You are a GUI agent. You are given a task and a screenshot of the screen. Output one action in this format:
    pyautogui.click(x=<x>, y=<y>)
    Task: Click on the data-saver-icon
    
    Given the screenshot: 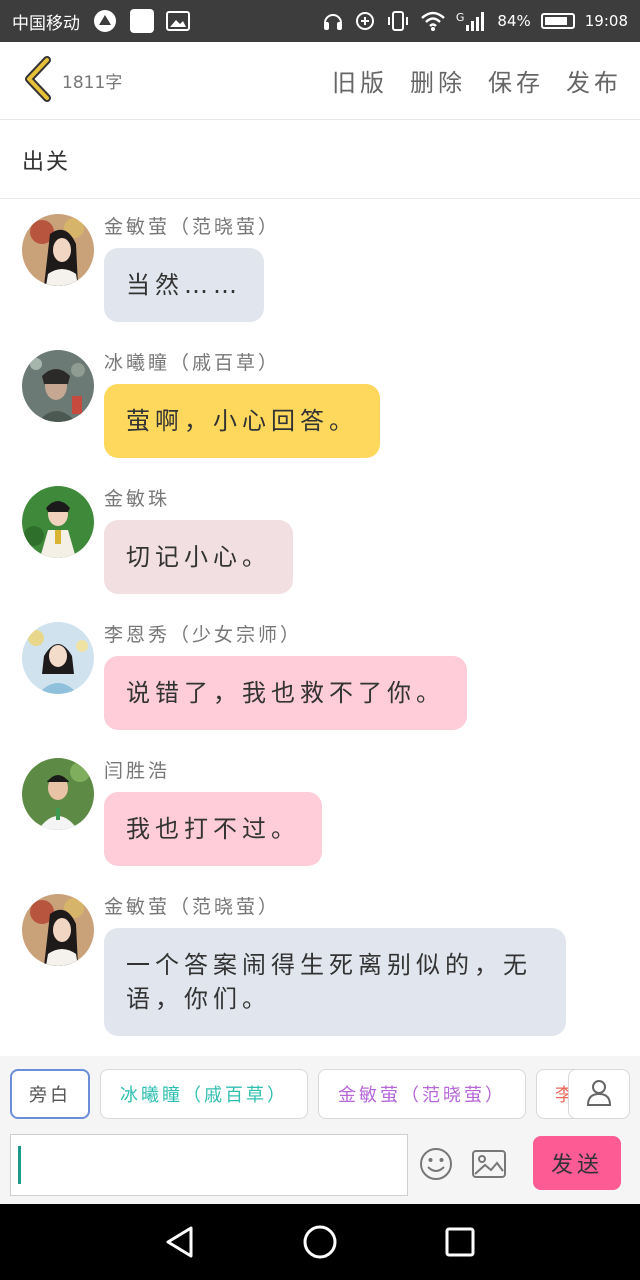 What is the action you would take?
    pyautogui.click(x=365, y=21)
    